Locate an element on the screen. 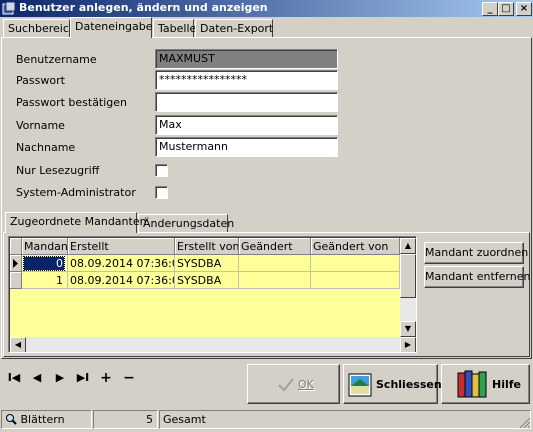 The image size is (533, 432). password-confirm-field is located at coordinates (246, 102).